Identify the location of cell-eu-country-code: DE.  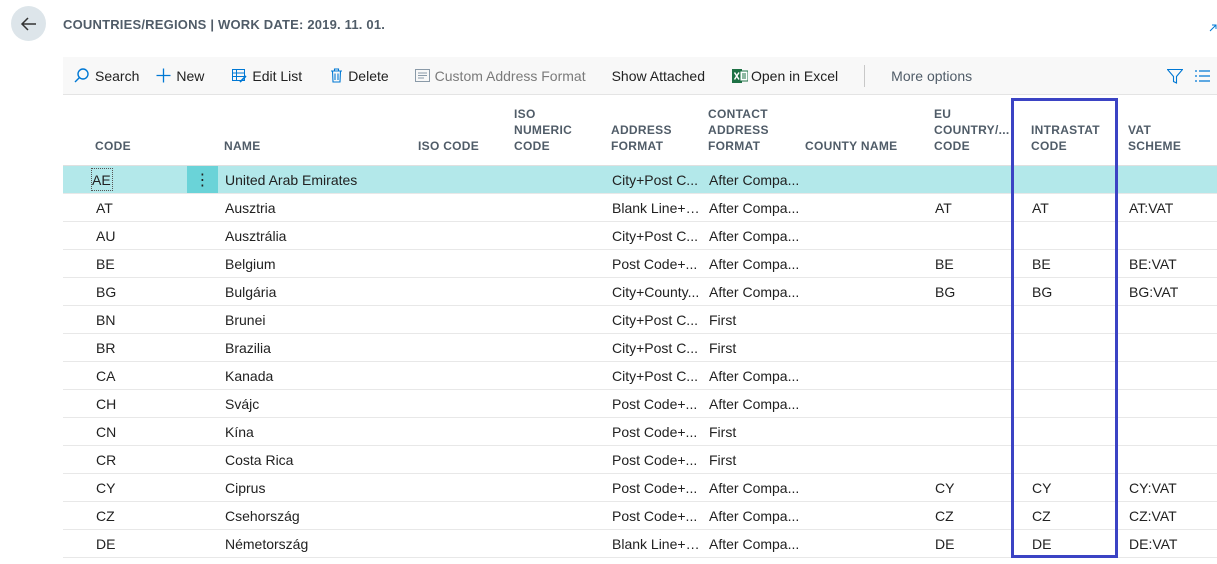
(945, 544).